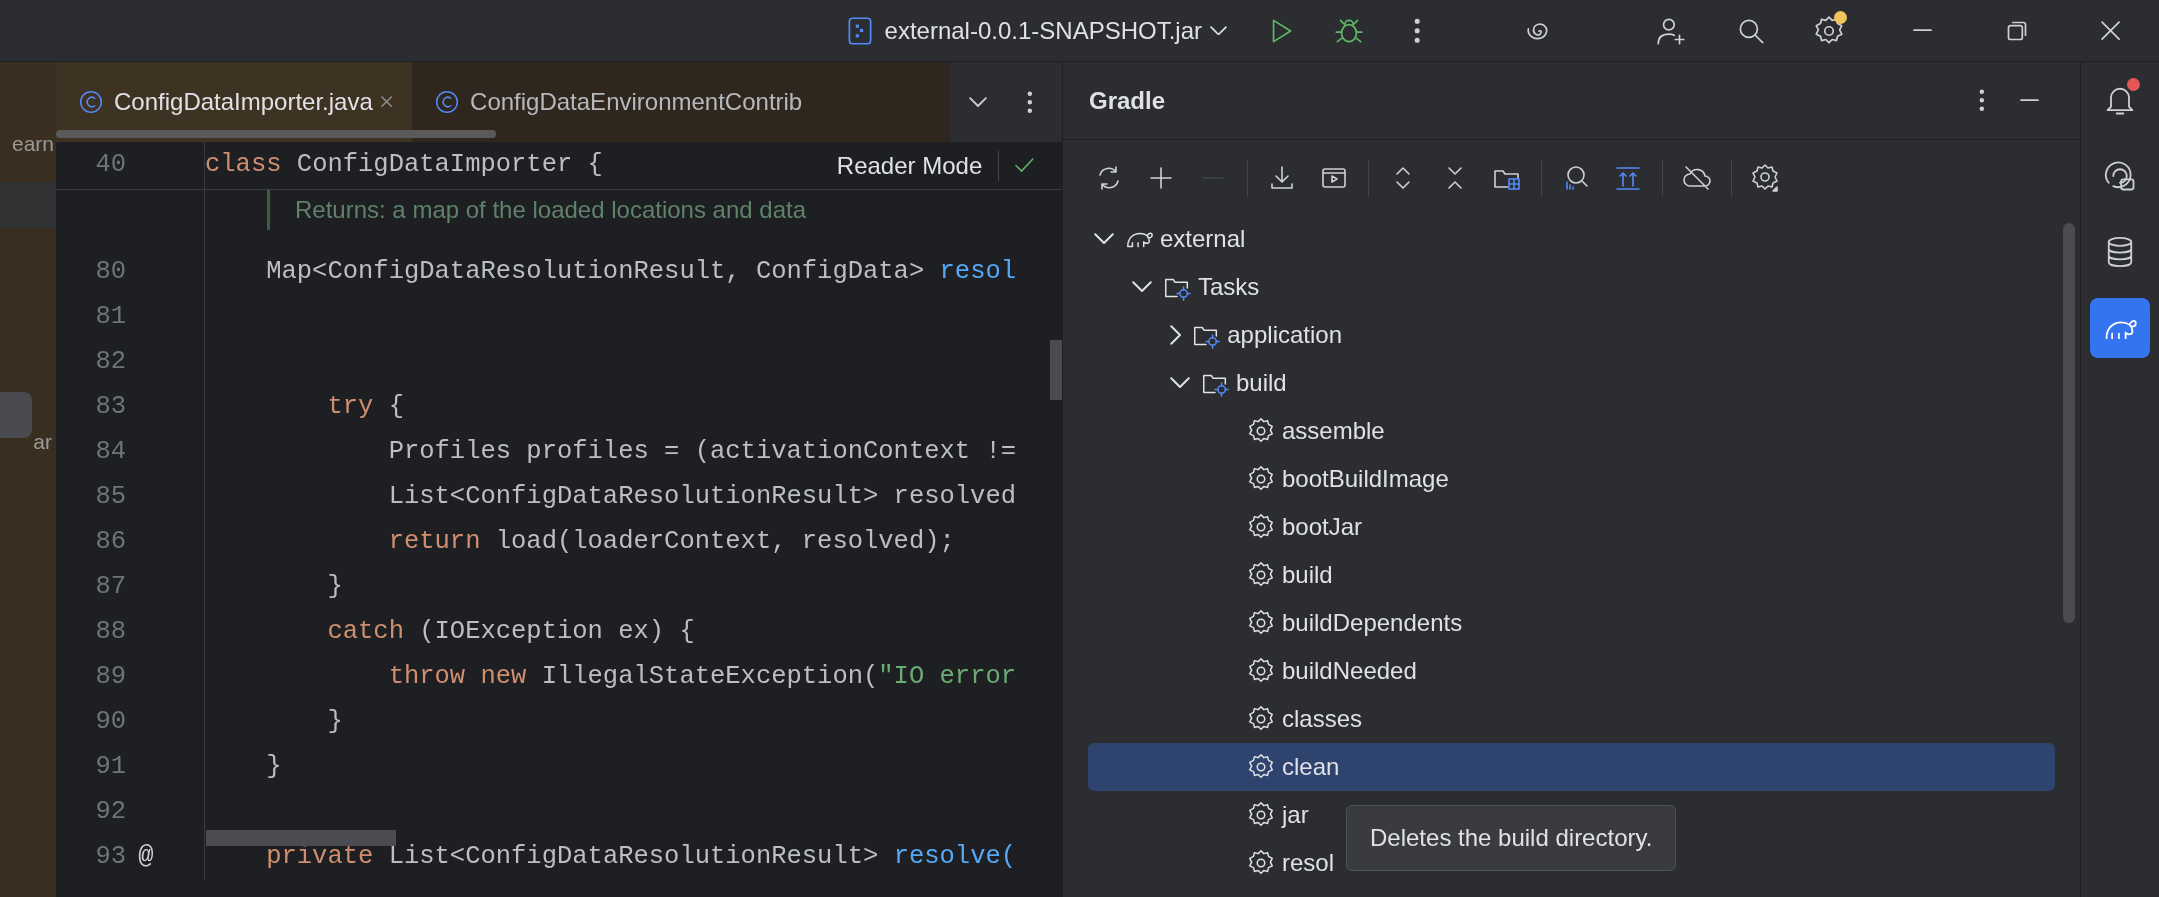 Image resolution: width=2159 pixels, height=897 pixels. Describe the element at coordinates (276, 134) in the screenshot. I see `tab-scrollbar` at that location.